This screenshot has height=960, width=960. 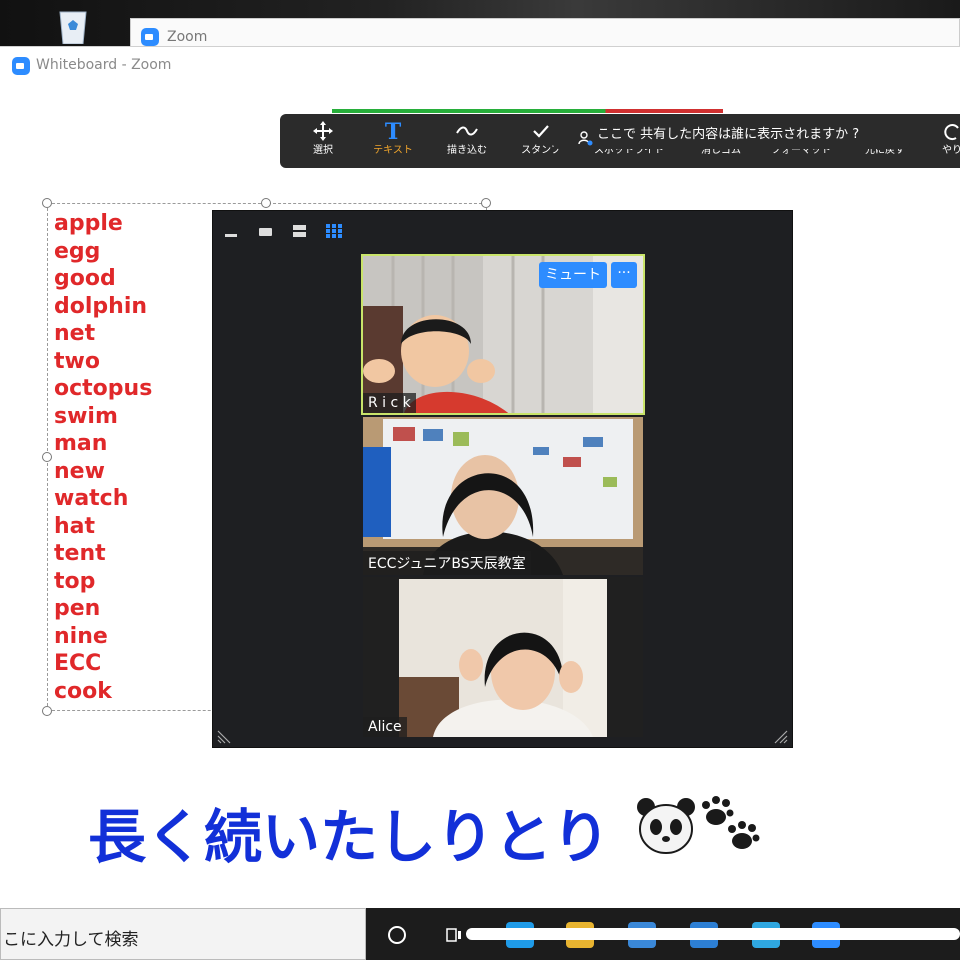 What do you see at coordinates (73, 26) in the screenshot?
I see `recycle-bin-icon` at bounding box center [73, 26].